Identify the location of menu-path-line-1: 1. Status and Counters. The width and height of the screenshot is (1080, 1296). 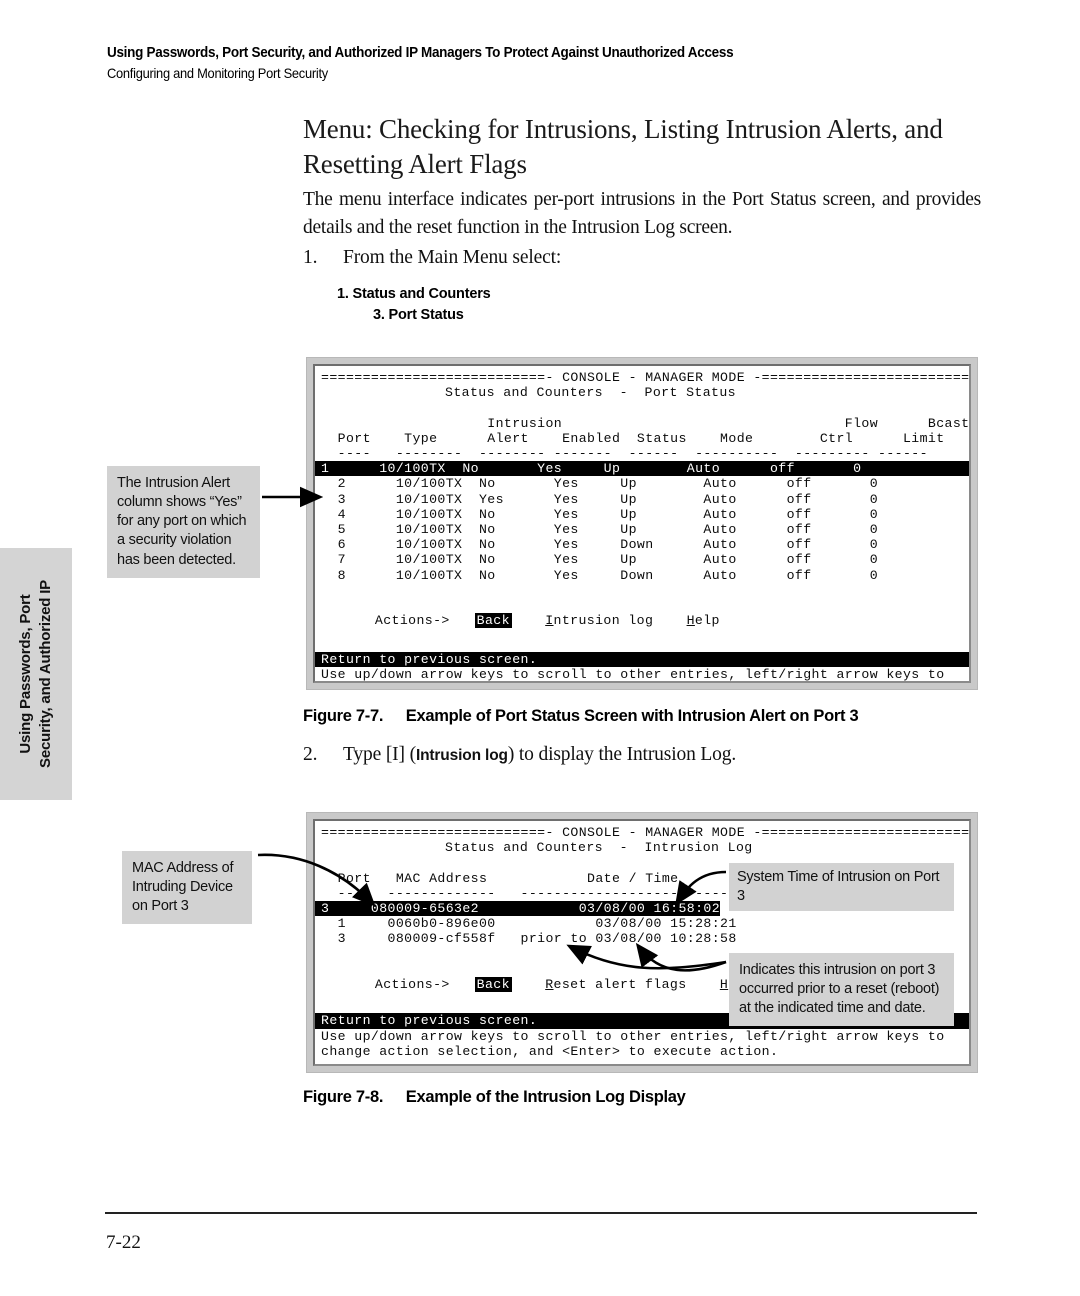
(414, 294).